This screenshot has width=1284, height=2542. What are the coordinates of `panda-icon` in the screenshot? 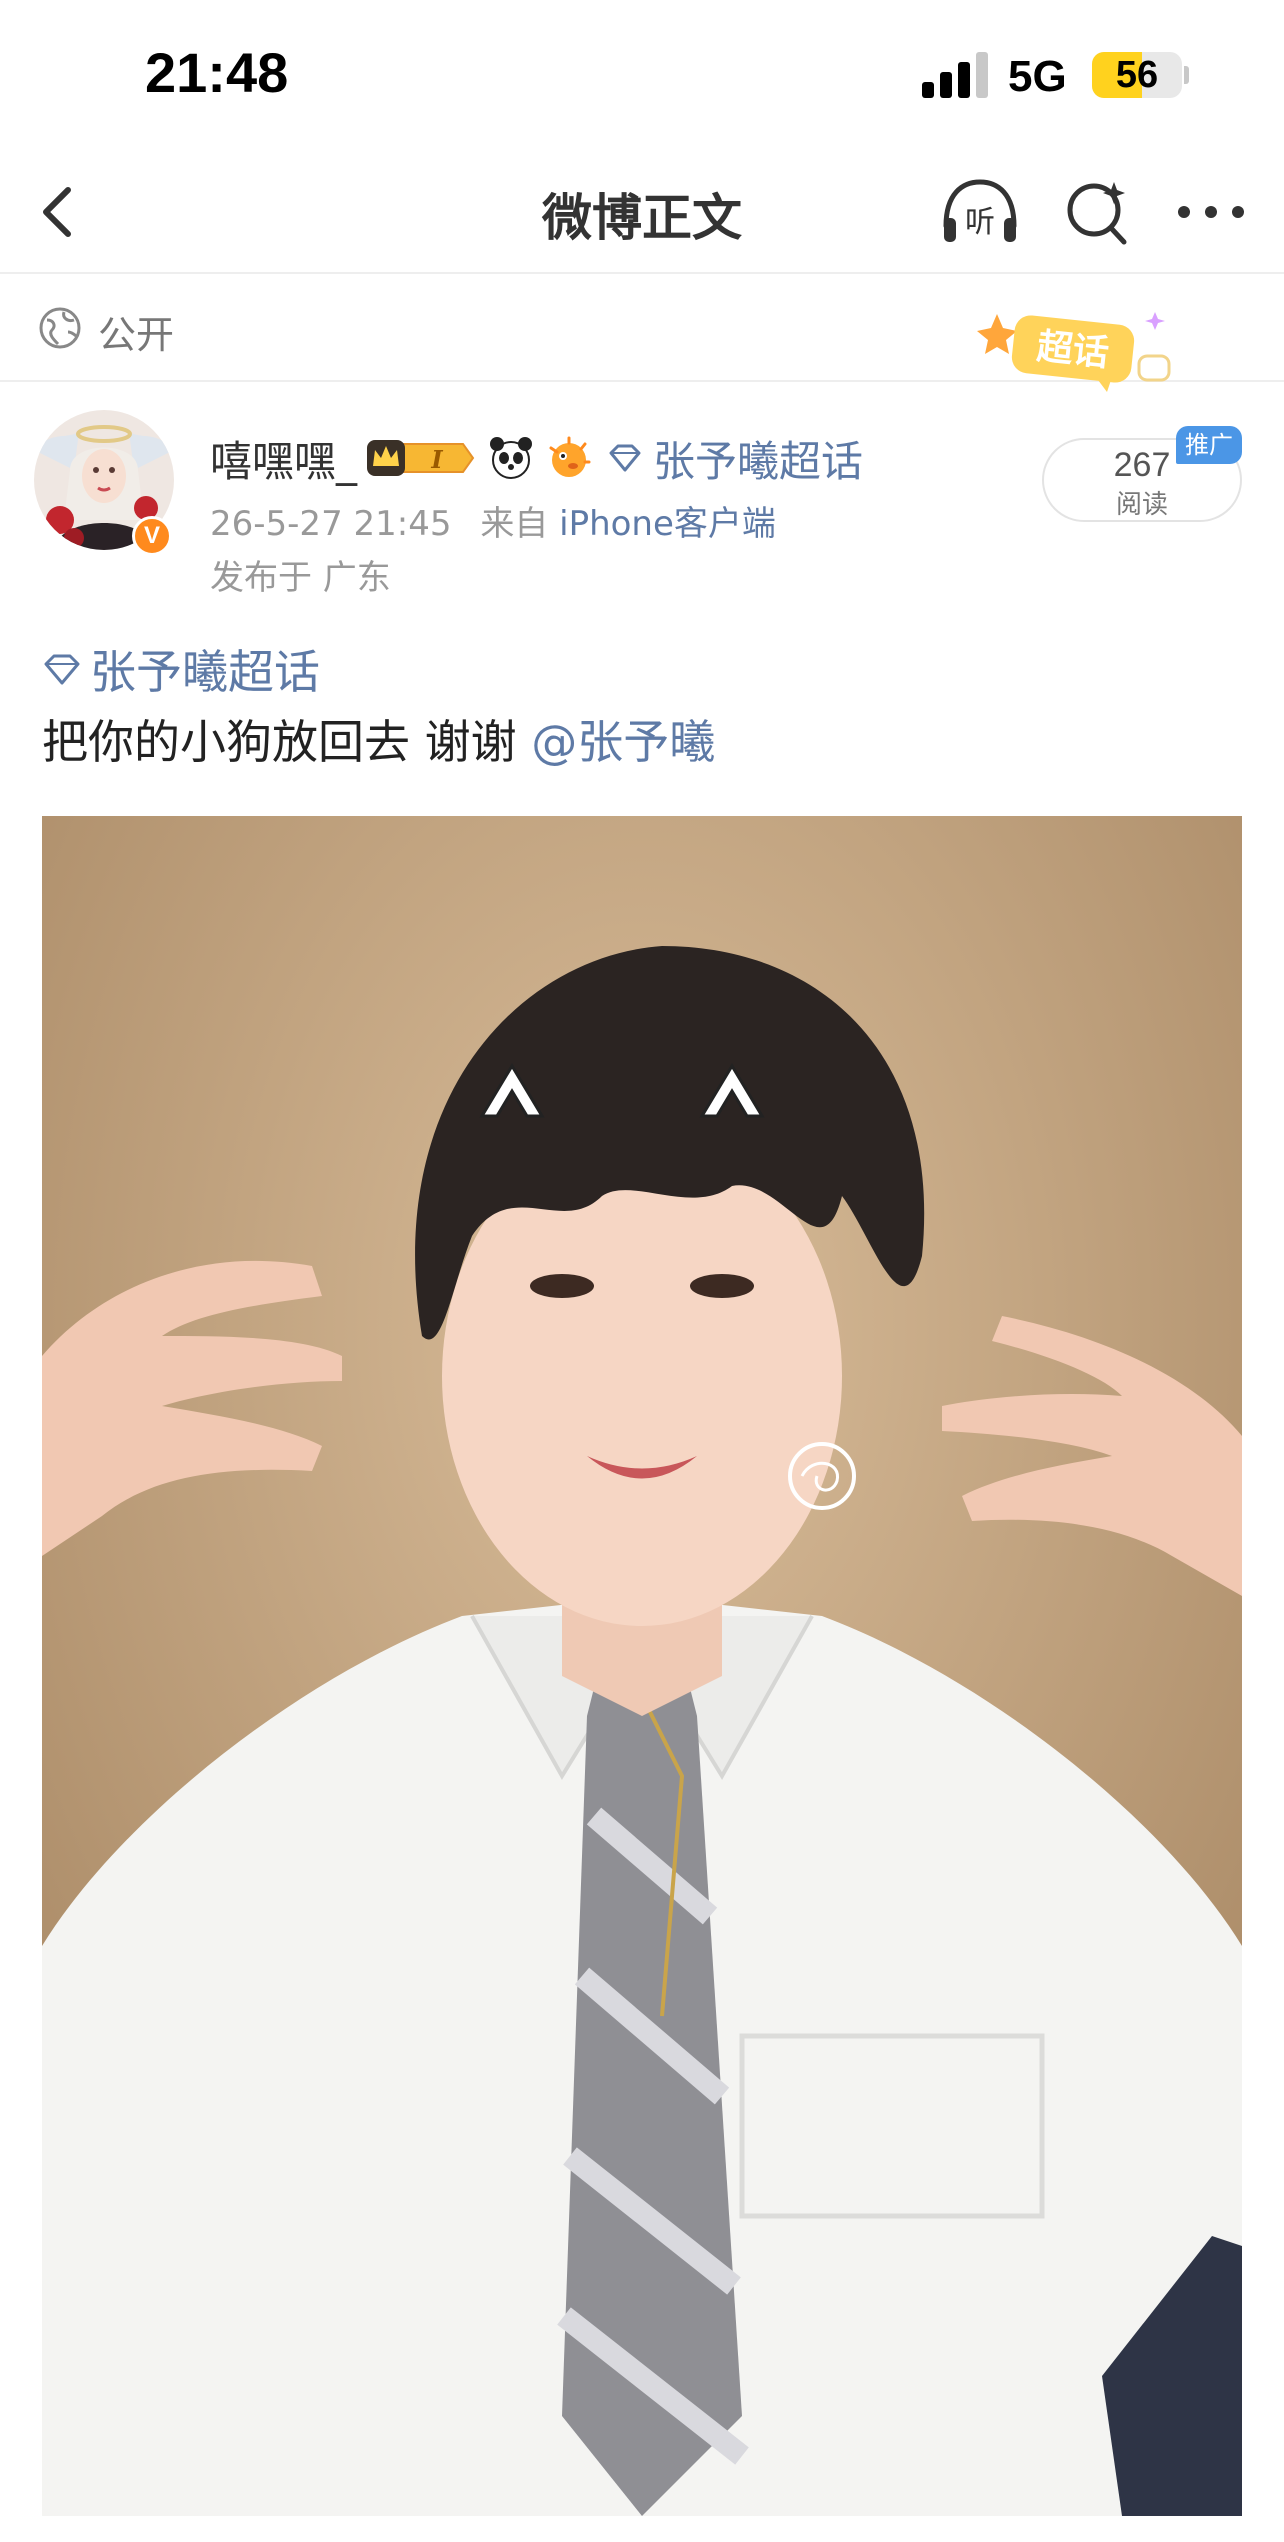 It's located at (511, 458).